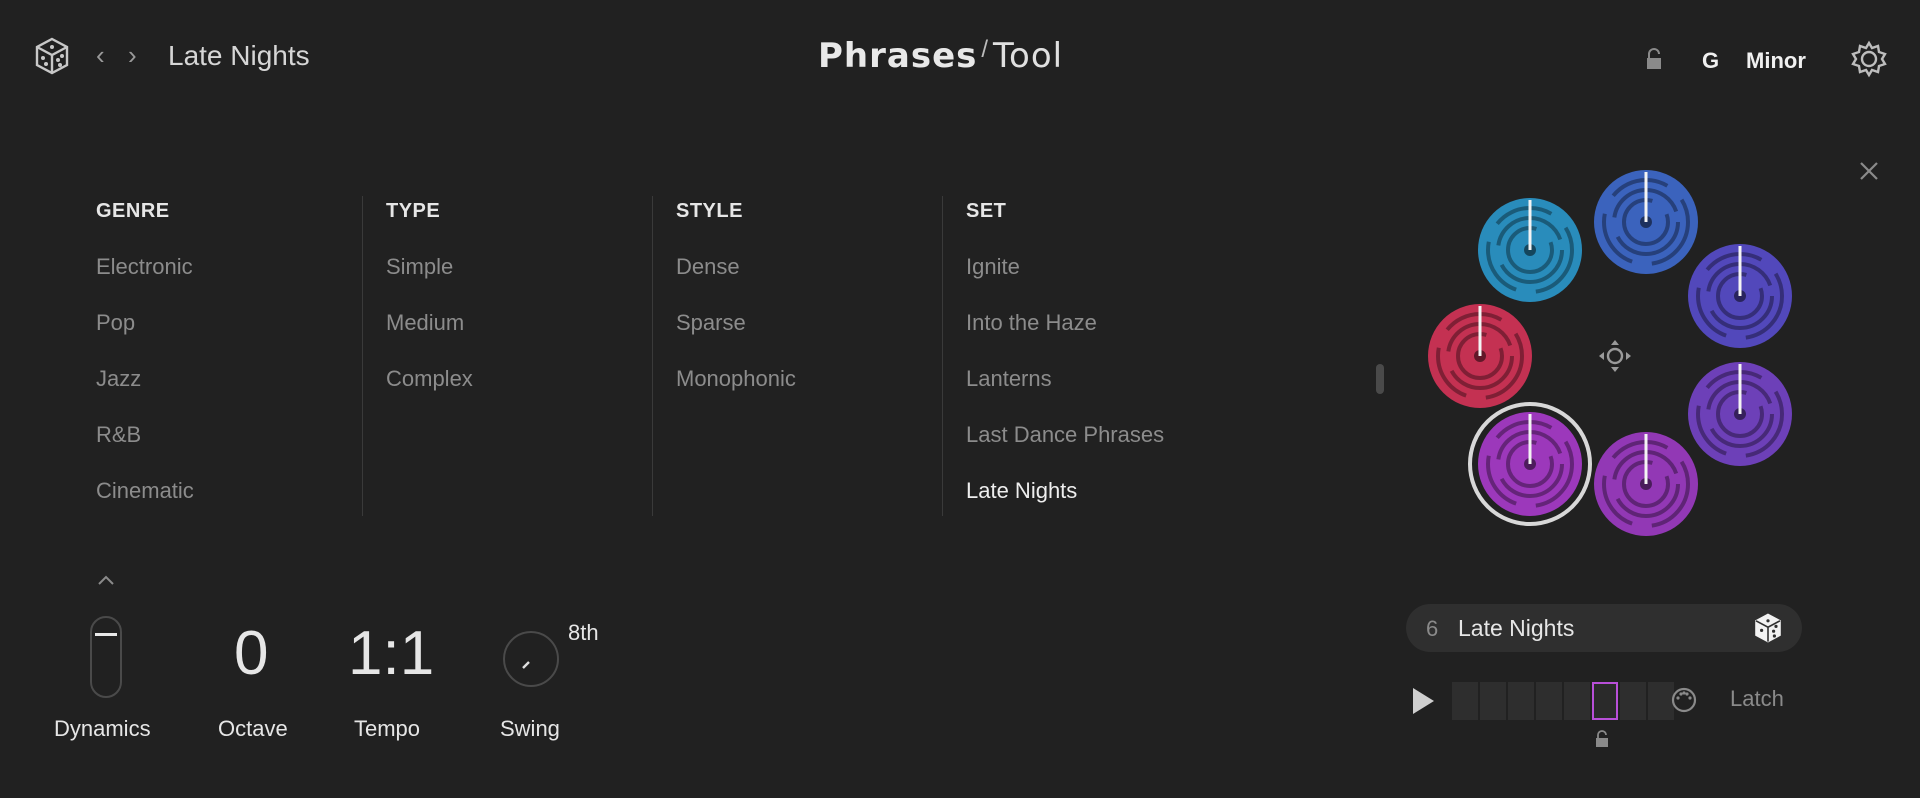  I want to click on dice-icon, so click(52, 56).